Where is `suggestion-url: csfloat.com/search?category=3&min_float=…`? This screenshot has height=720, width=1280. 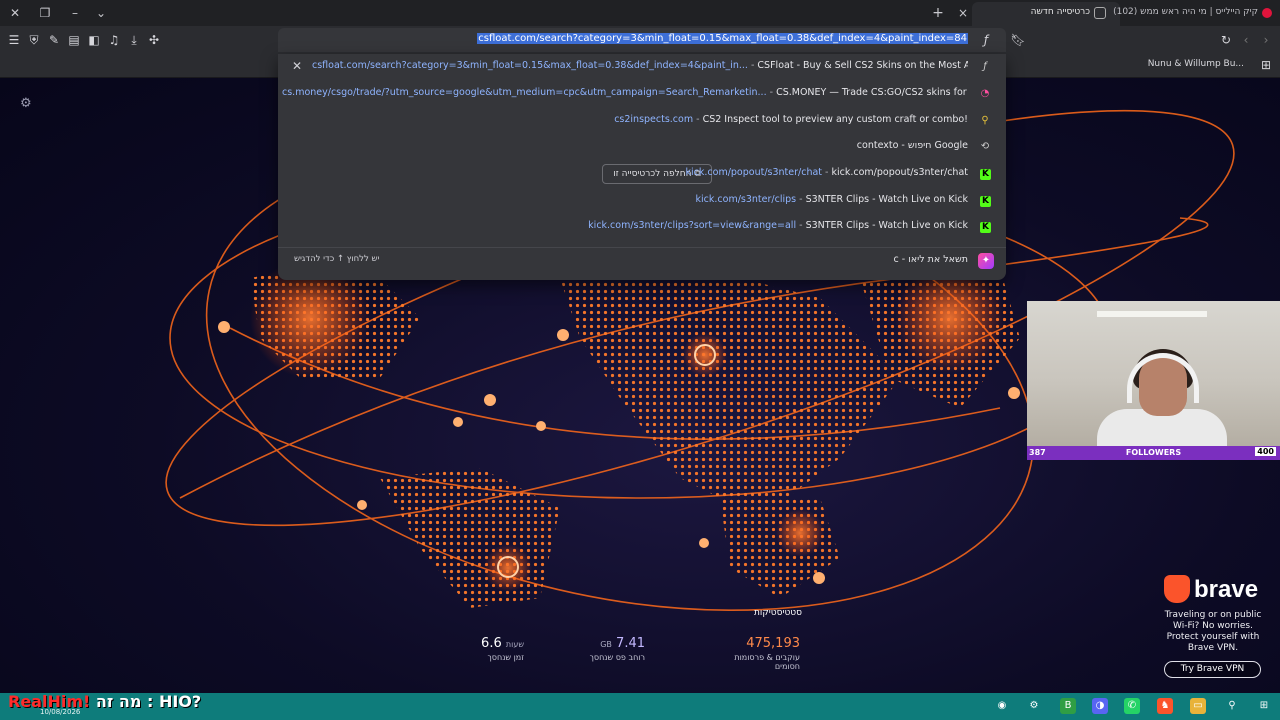 suggestion-url: csfloat.com/search?category=3&min_float=… is located at coordinates (530, 65).